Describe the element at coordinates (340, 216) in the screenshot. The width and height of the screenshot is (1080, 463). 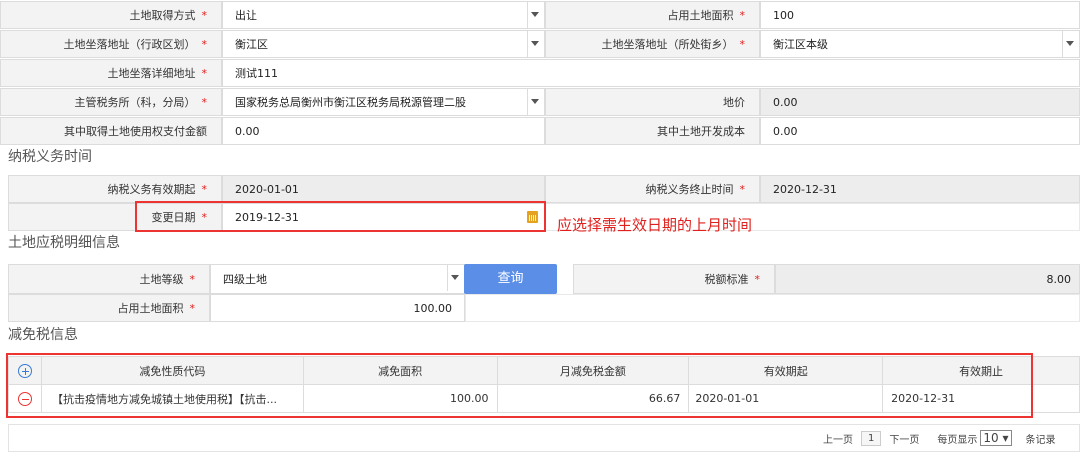
I see `change-date-highlight` at that location.